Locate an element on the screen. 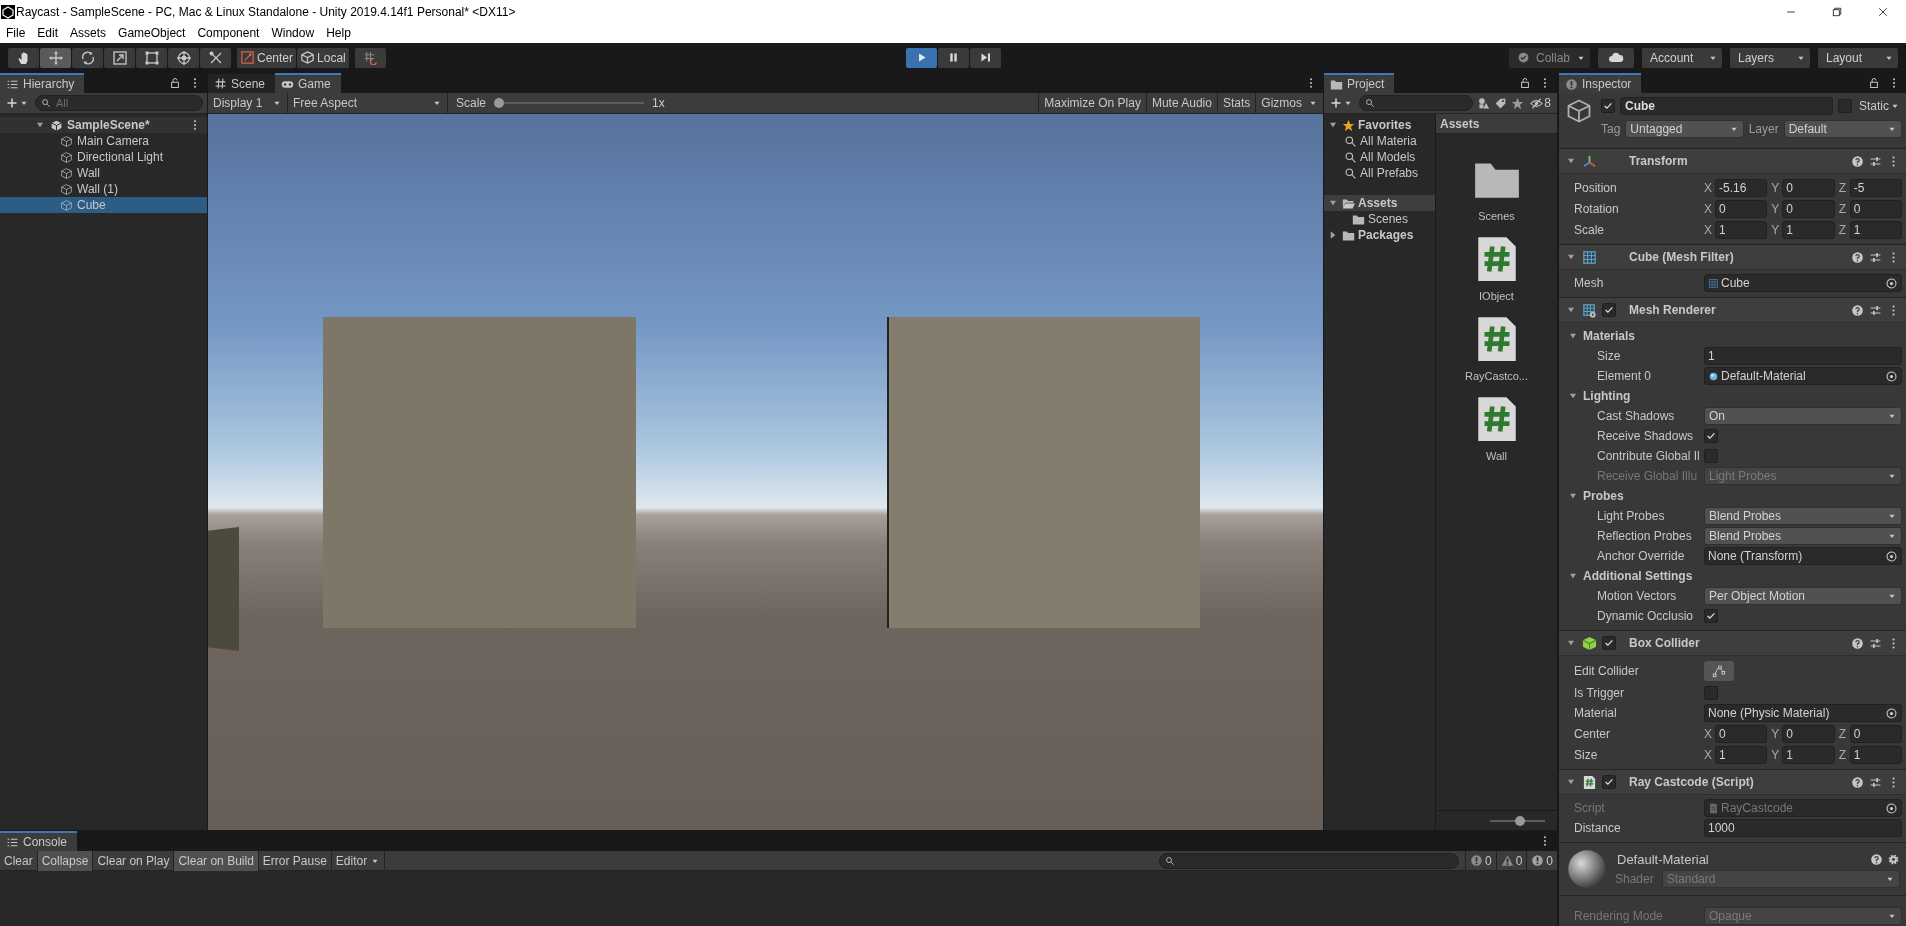  menu-item: Window is located at coordinates (293, 33).